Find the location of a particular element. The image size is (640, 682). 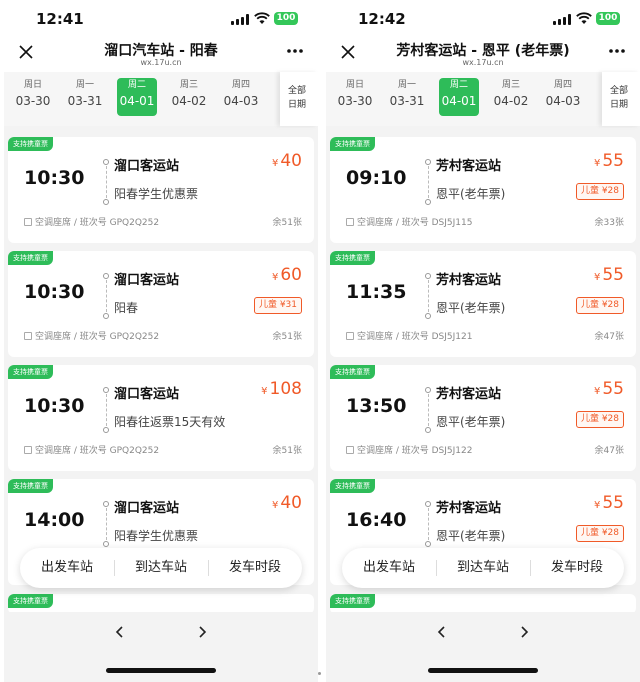

seats-left: 余33张 is located at coordinates (609, 223).